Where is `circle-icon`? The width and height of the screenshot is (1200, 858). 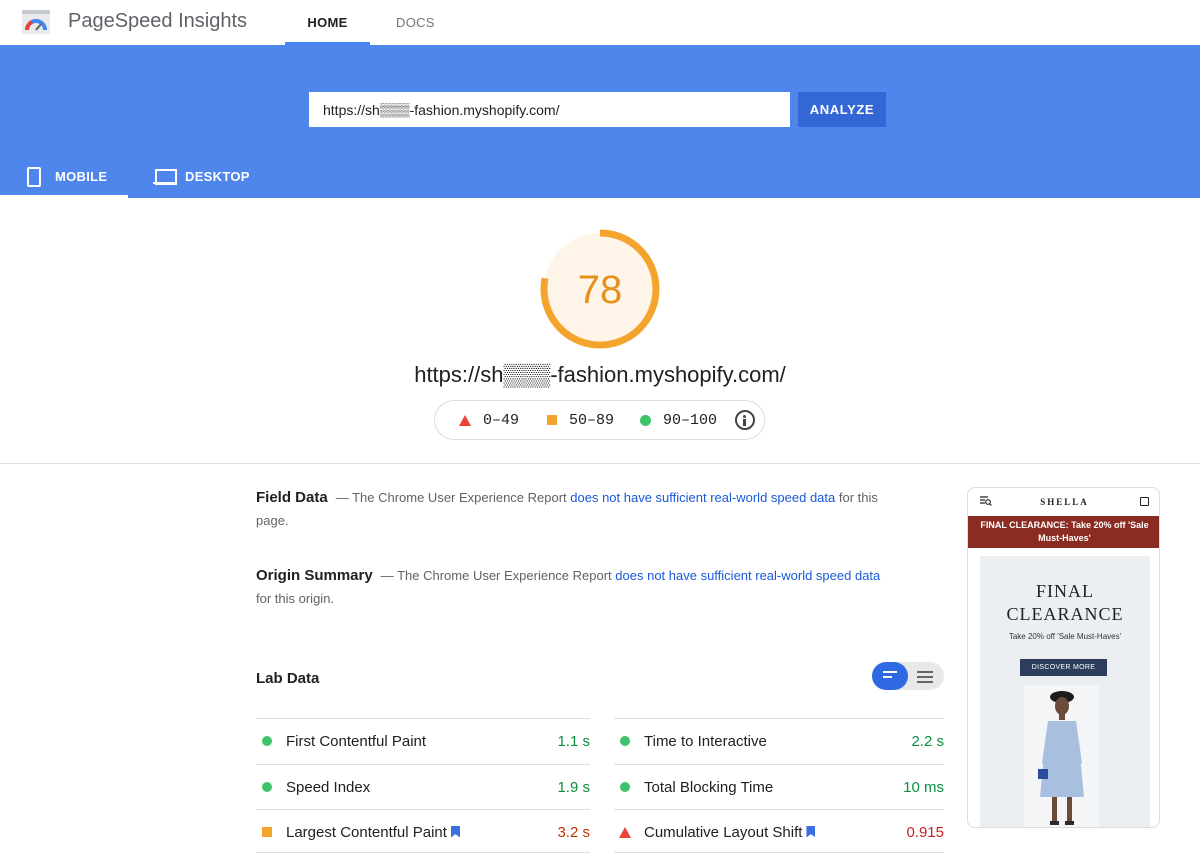
circle-icon is located at coordinates (646, 420).